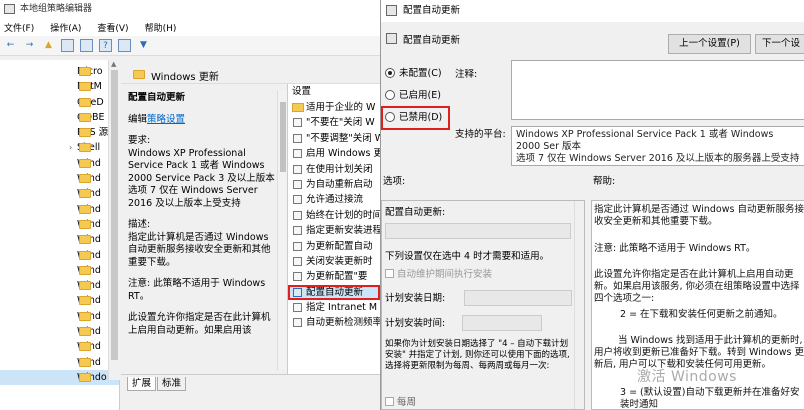 Image resolution: width=804 pixels, height=410 pixels. Describe the element at coordinates (334, 107) in the screenshot. I see `settings-folder-row: 适用于企业的 W` at that location.